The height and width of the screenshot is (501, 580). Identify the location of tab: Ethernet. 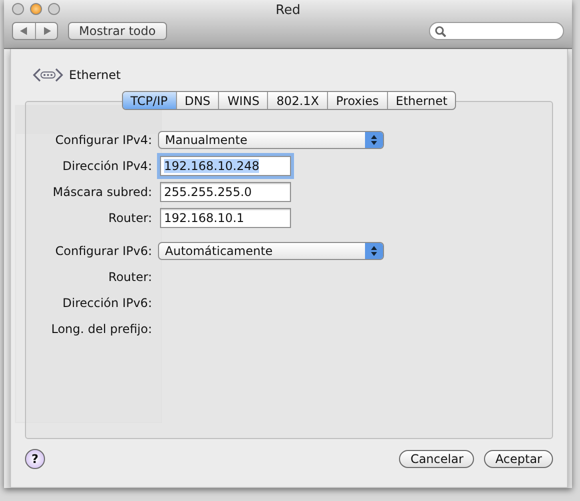
(421, 100).